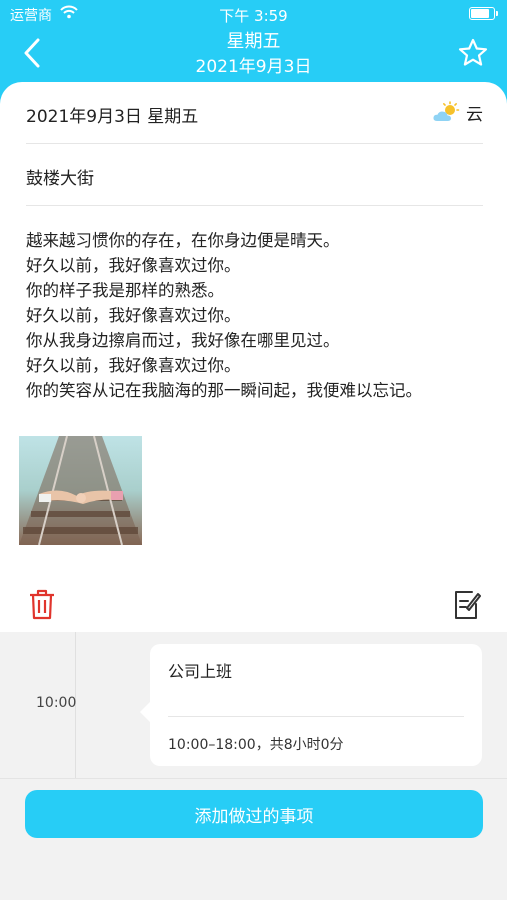  What do you see at coordinates (311, 705) in the screenshot?
I see `event-card: 公司上班 10:00–18:00，共8小时0分` at bounding box center [311, 705].